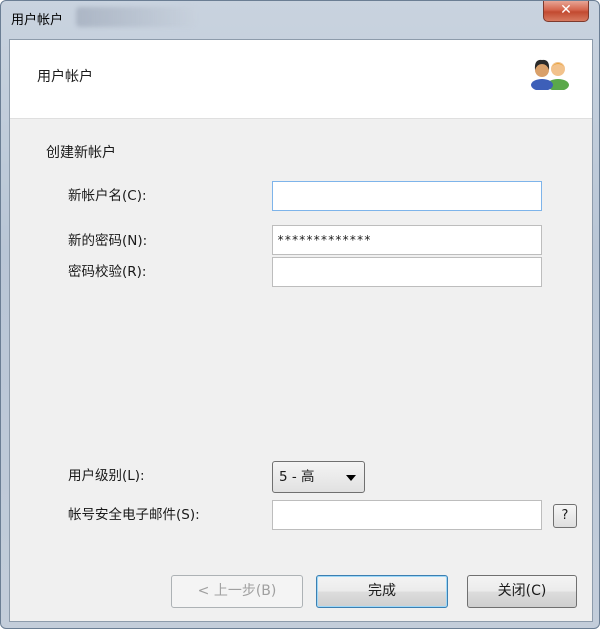 The height and width of the screenshot is (629, 600). What do you see at coordinates (565, 516) in the screenshot?
I see `help-button: ?` at bounding box center [565, 516].